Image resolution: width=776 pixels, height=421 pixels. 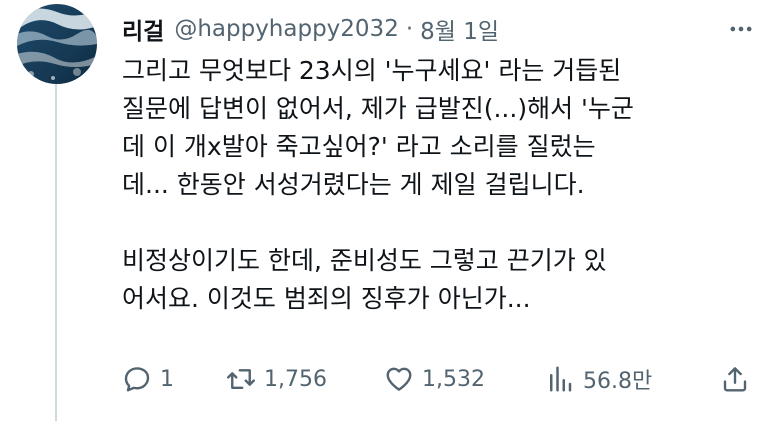 I want to click on more-options-button, so click(x=741, y=29).